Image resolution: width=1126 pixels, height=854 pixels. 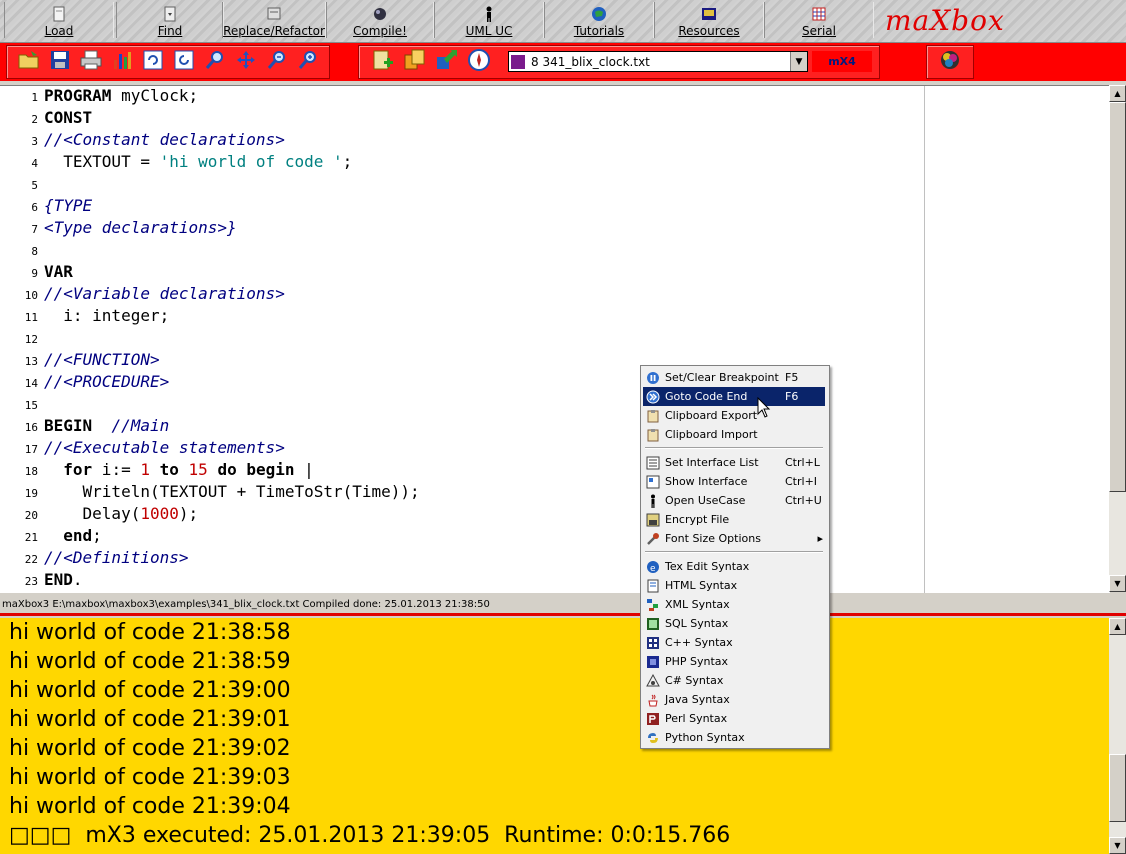 What do you see at coordinates (709, 14) in the screenshot?
I see `resources-icon` at bounding box center [709, 14].